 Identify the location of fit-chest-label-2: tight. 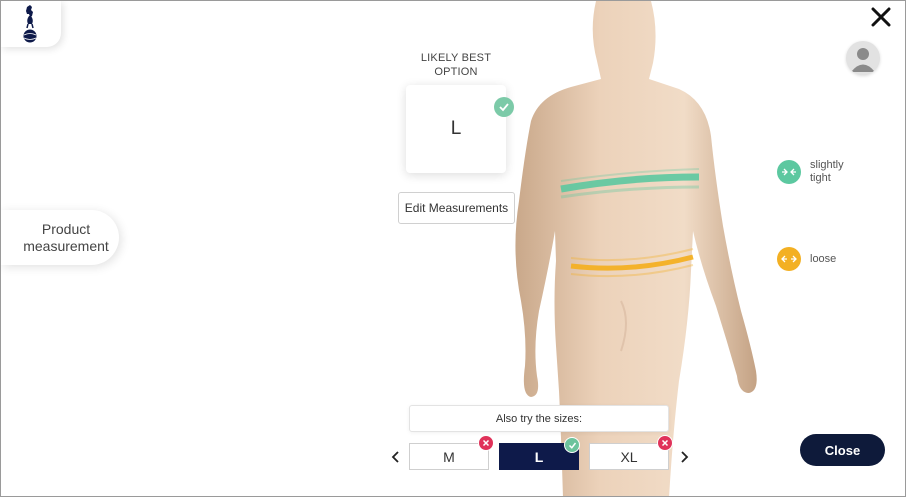
(820, 178).